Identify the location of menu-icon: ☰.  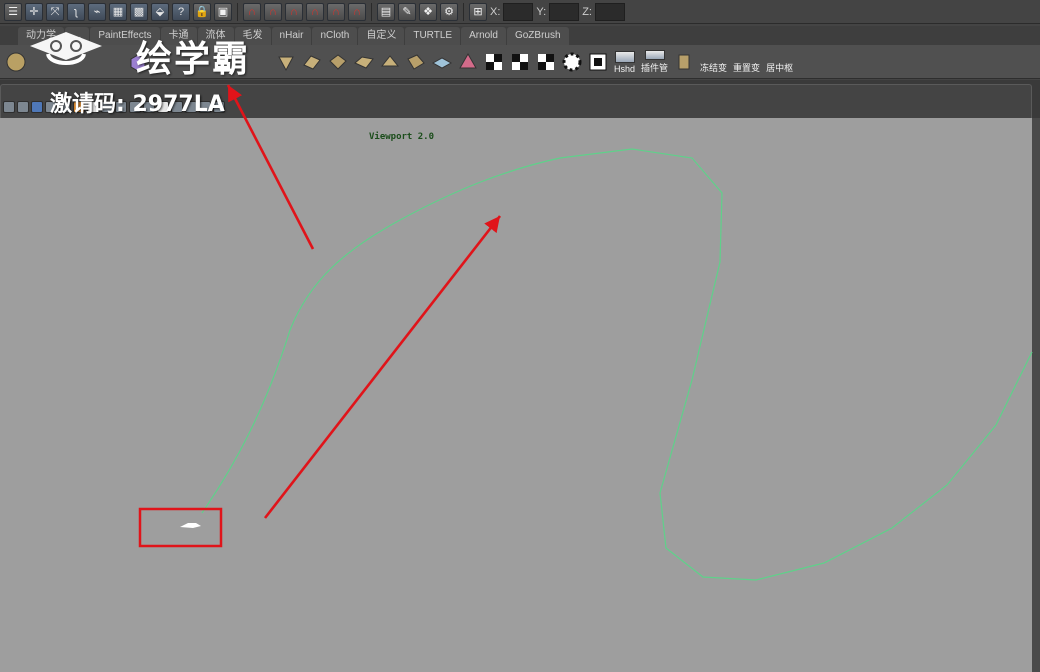
(13, 11).